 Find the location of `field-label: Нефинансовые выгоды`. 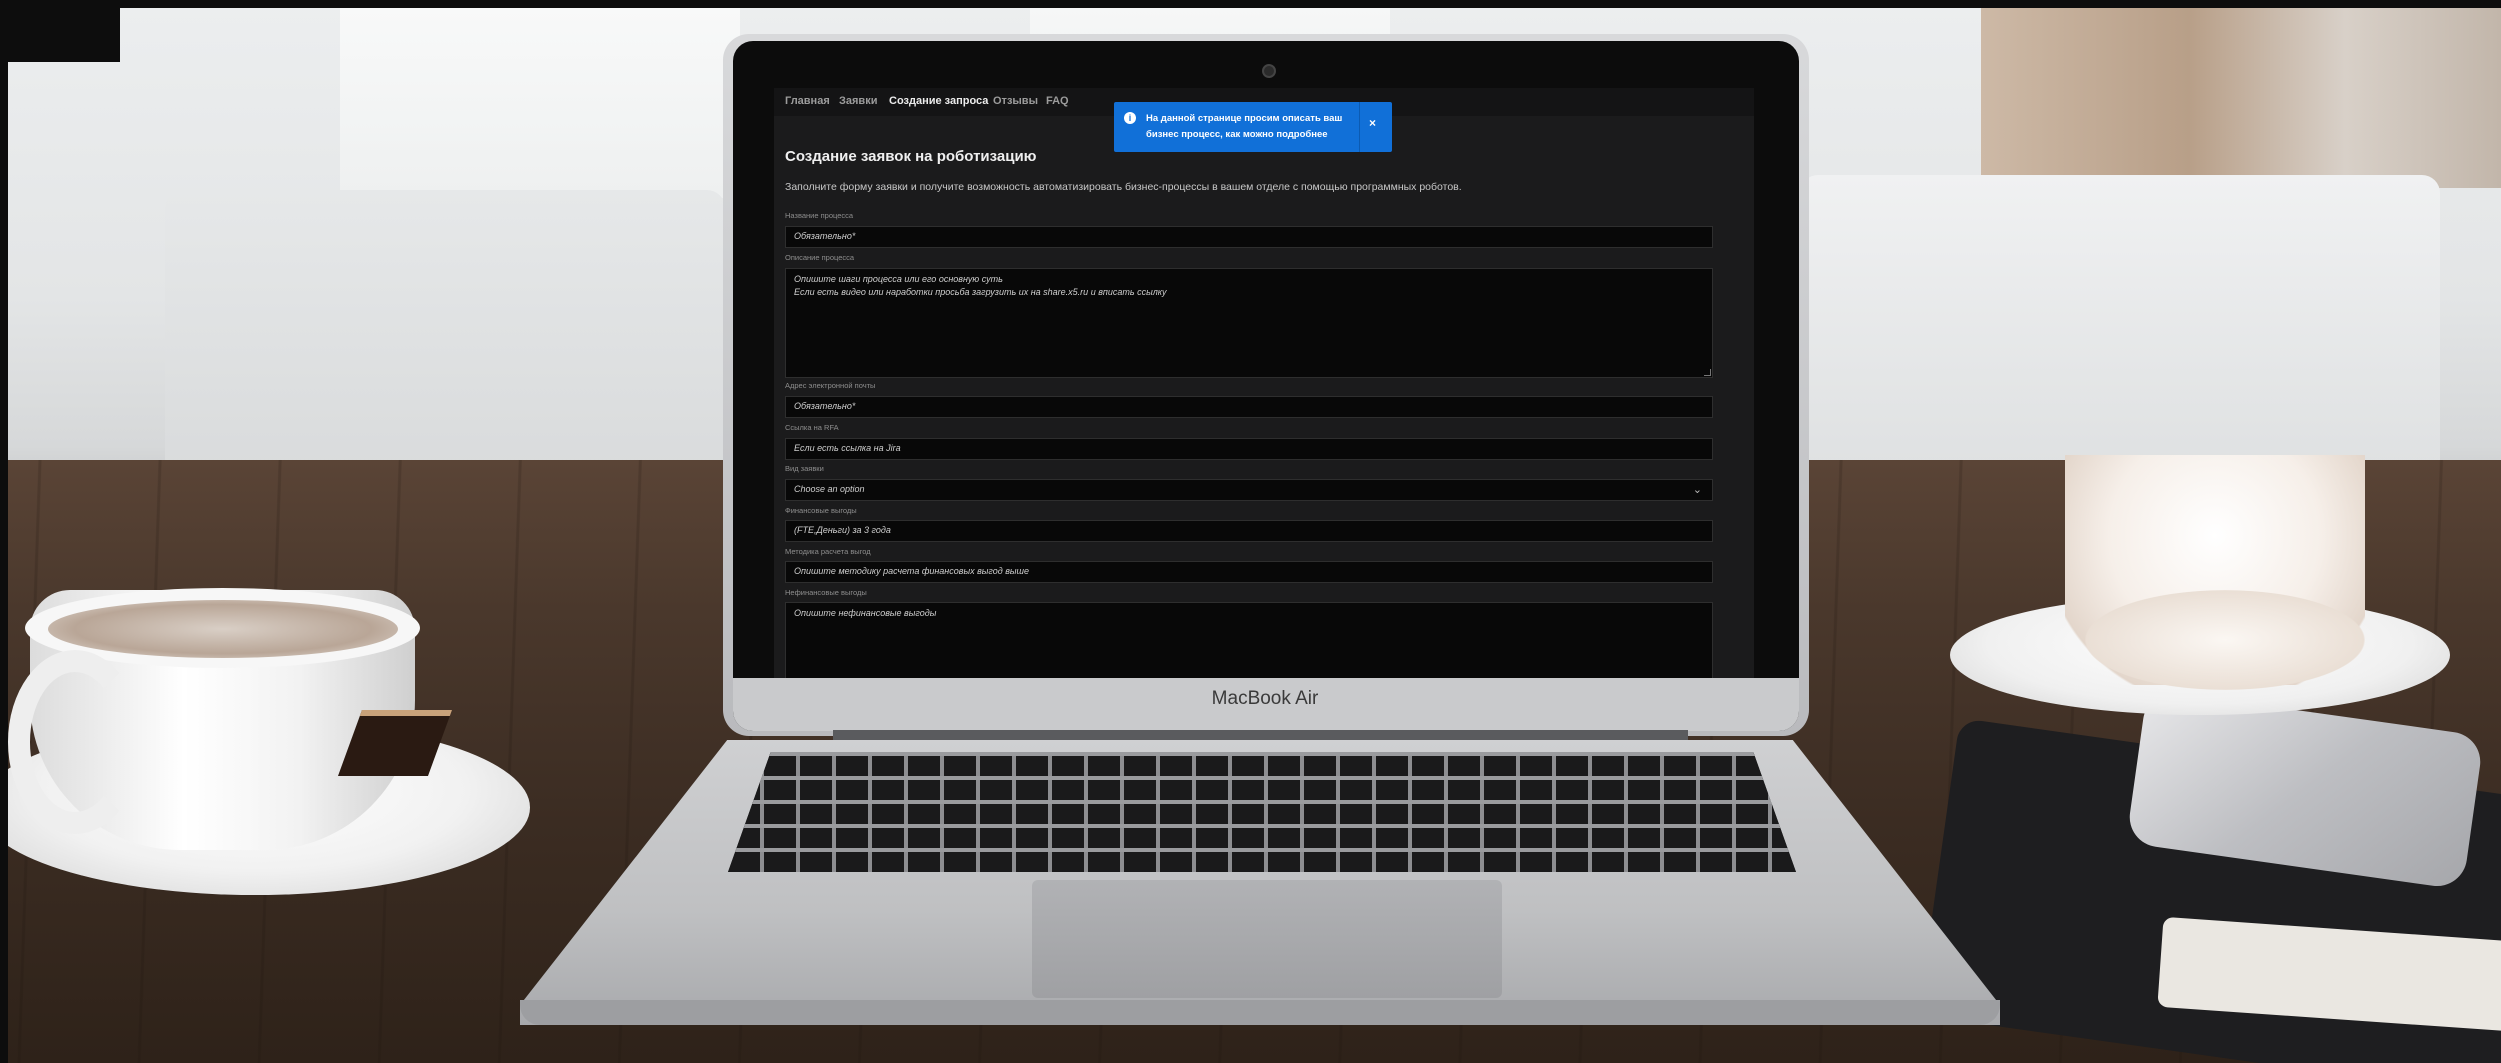

field-label: Нефинансовые выгоды is located at coordinates (826, 592).